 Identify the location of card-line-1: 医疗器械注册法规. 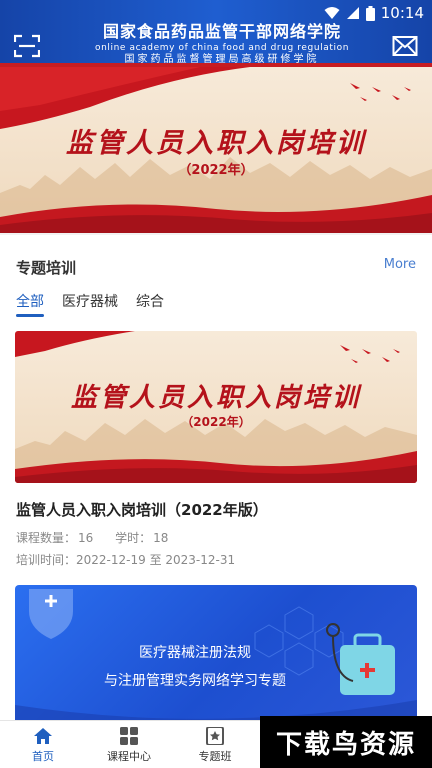
(195, 653).